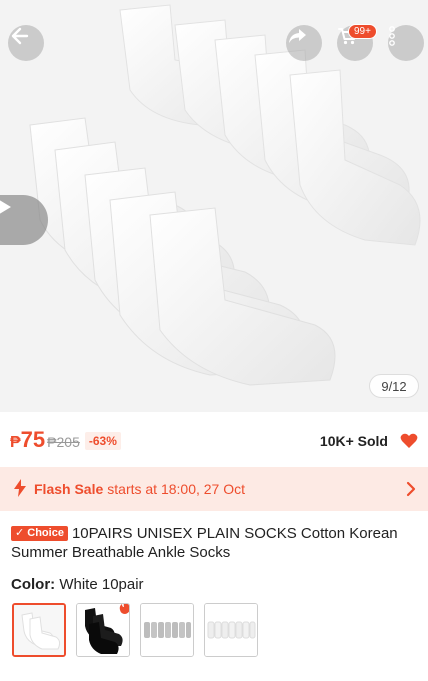 The image size is (428, 681). Describe the element at coordinates (394, 386) in the screenshot. I see `image-counter: 9/12` at that location.